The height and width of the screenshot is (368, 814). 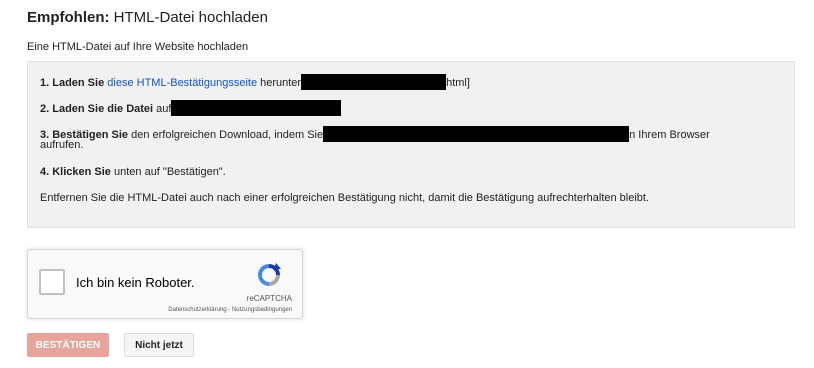 I want to click on step-2-bold: 2. Laden Sie die Datei, so click(x=97, y=109).